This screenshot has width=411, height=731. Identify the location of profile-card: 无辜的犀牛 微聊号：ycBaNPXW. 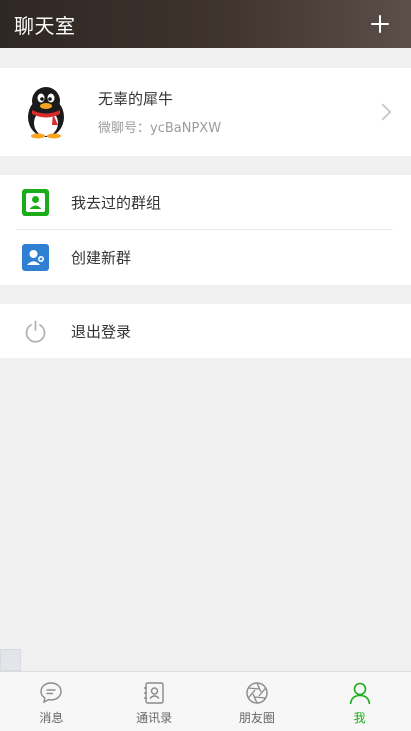
(205, 112).